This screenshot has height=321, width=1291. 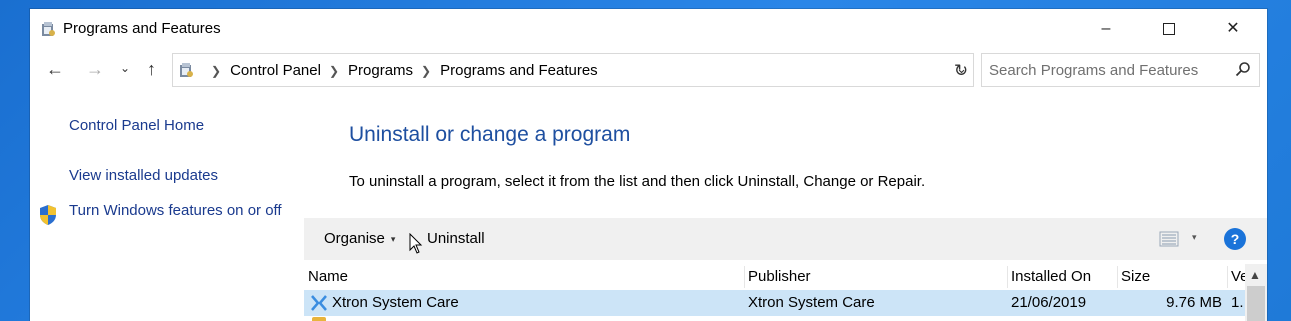 What do you see at coordinates (1235, 239) in the screenshot?
I see `help-button: ?` at bounding box center [1235, 239].